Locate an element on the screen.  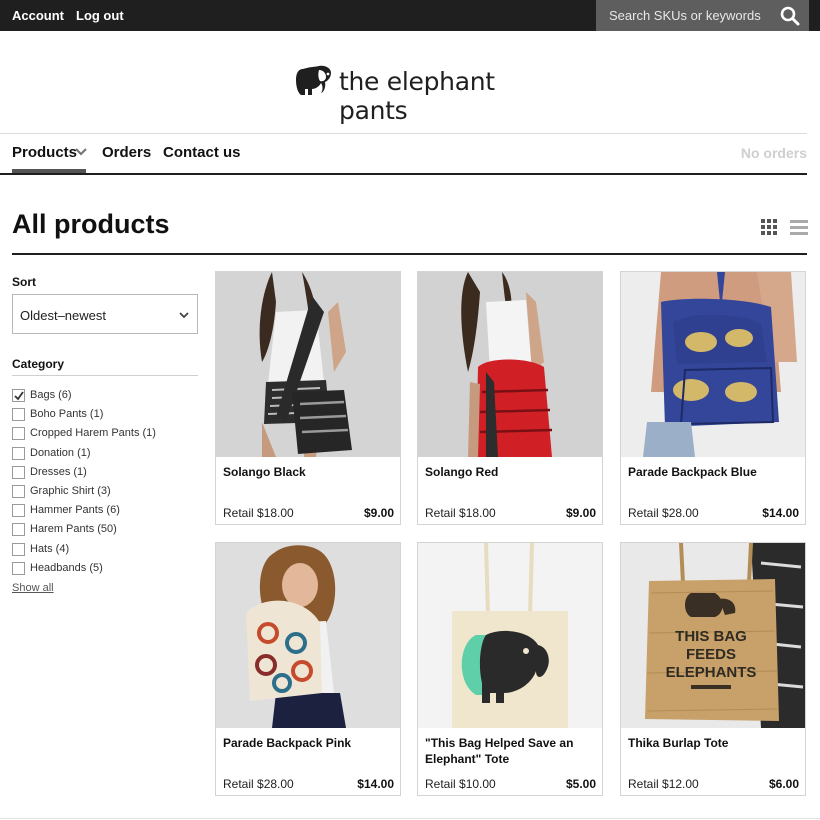
category-label: Hats (4) is located at coordinates (50, 549).